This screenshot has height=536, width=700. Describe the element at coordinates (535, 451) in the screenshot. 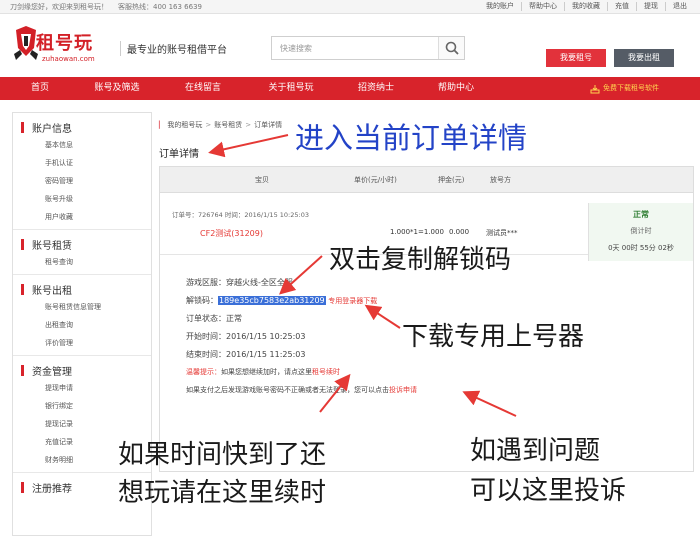

I see `annotation-complain-line1: 如遇到问题` at that location.